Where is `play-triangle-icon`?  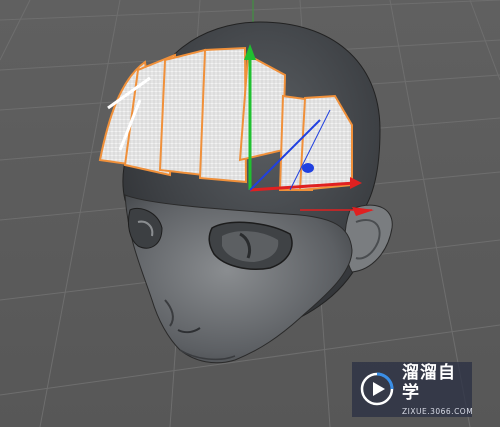
play-triangle-icon is located at coordinates (377, 389).